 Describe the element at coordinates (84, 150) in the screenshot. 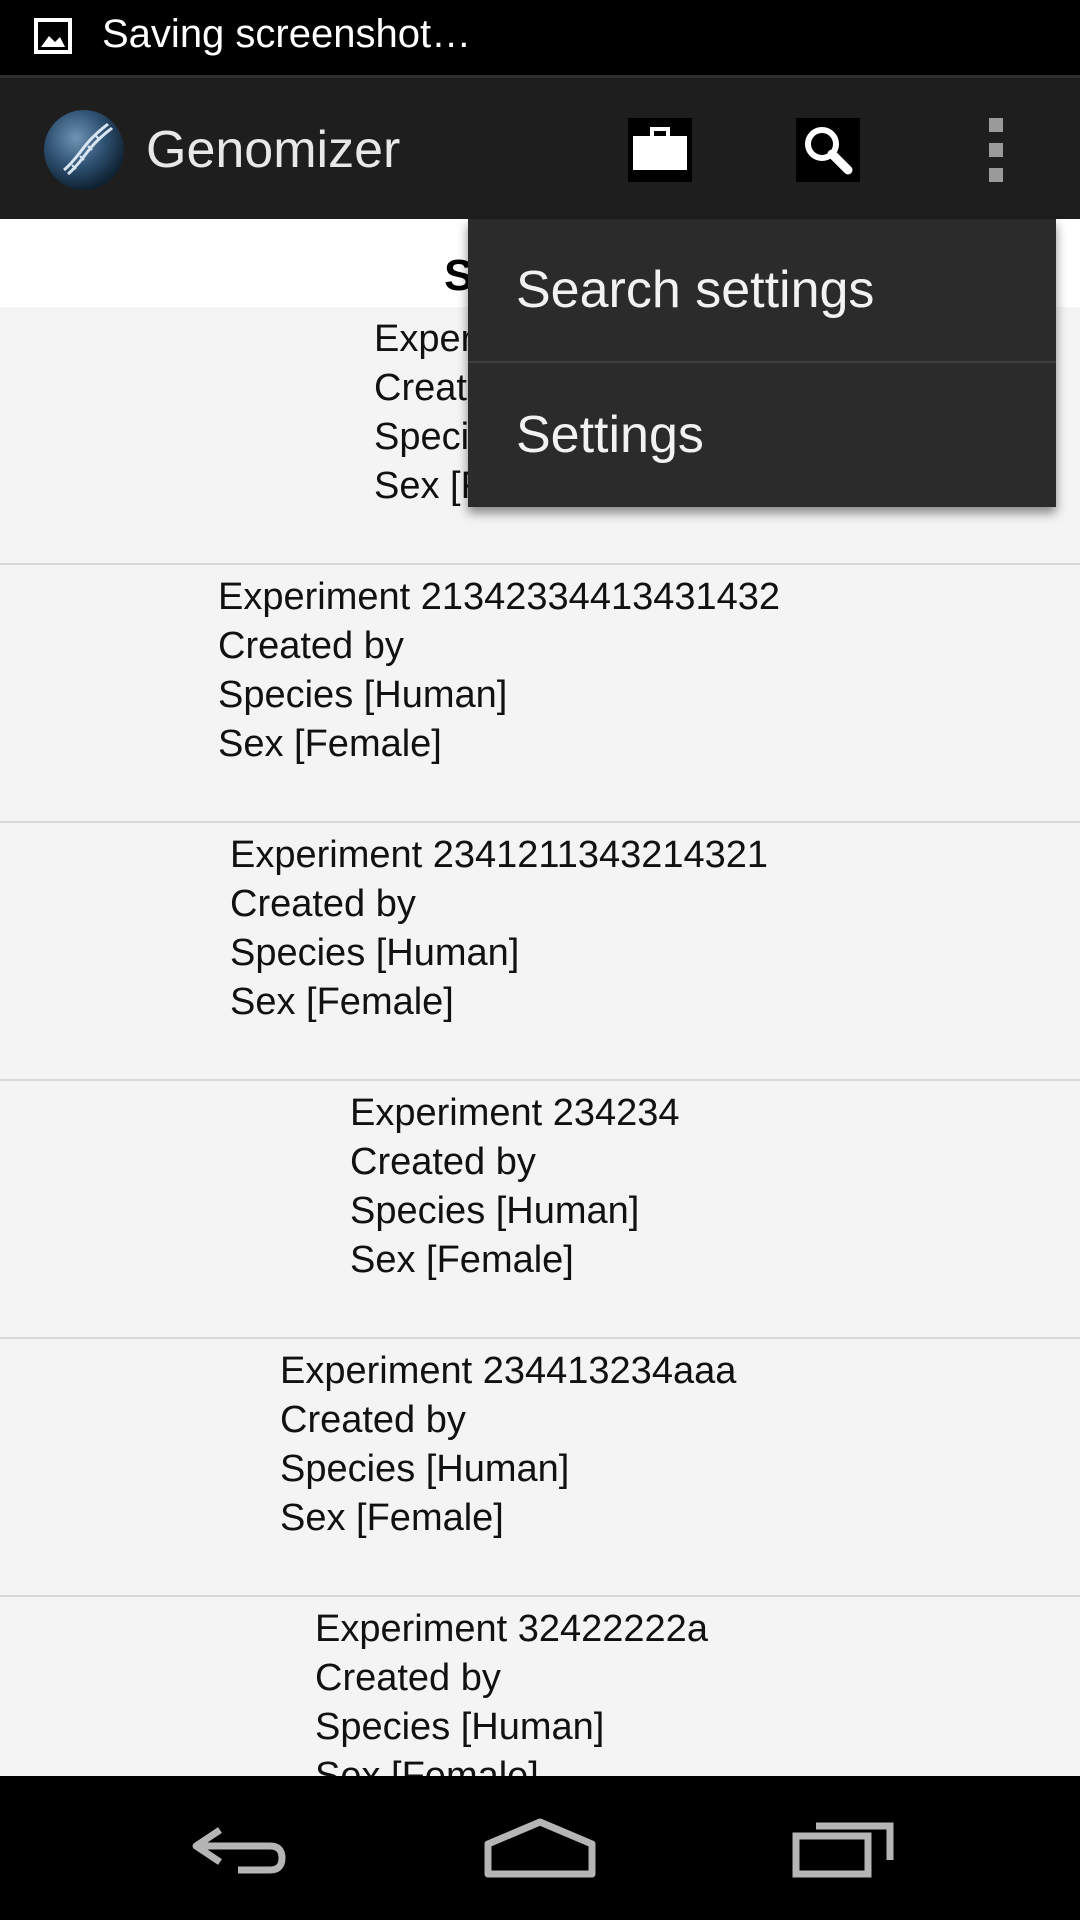

I see `app-logo` at that location.